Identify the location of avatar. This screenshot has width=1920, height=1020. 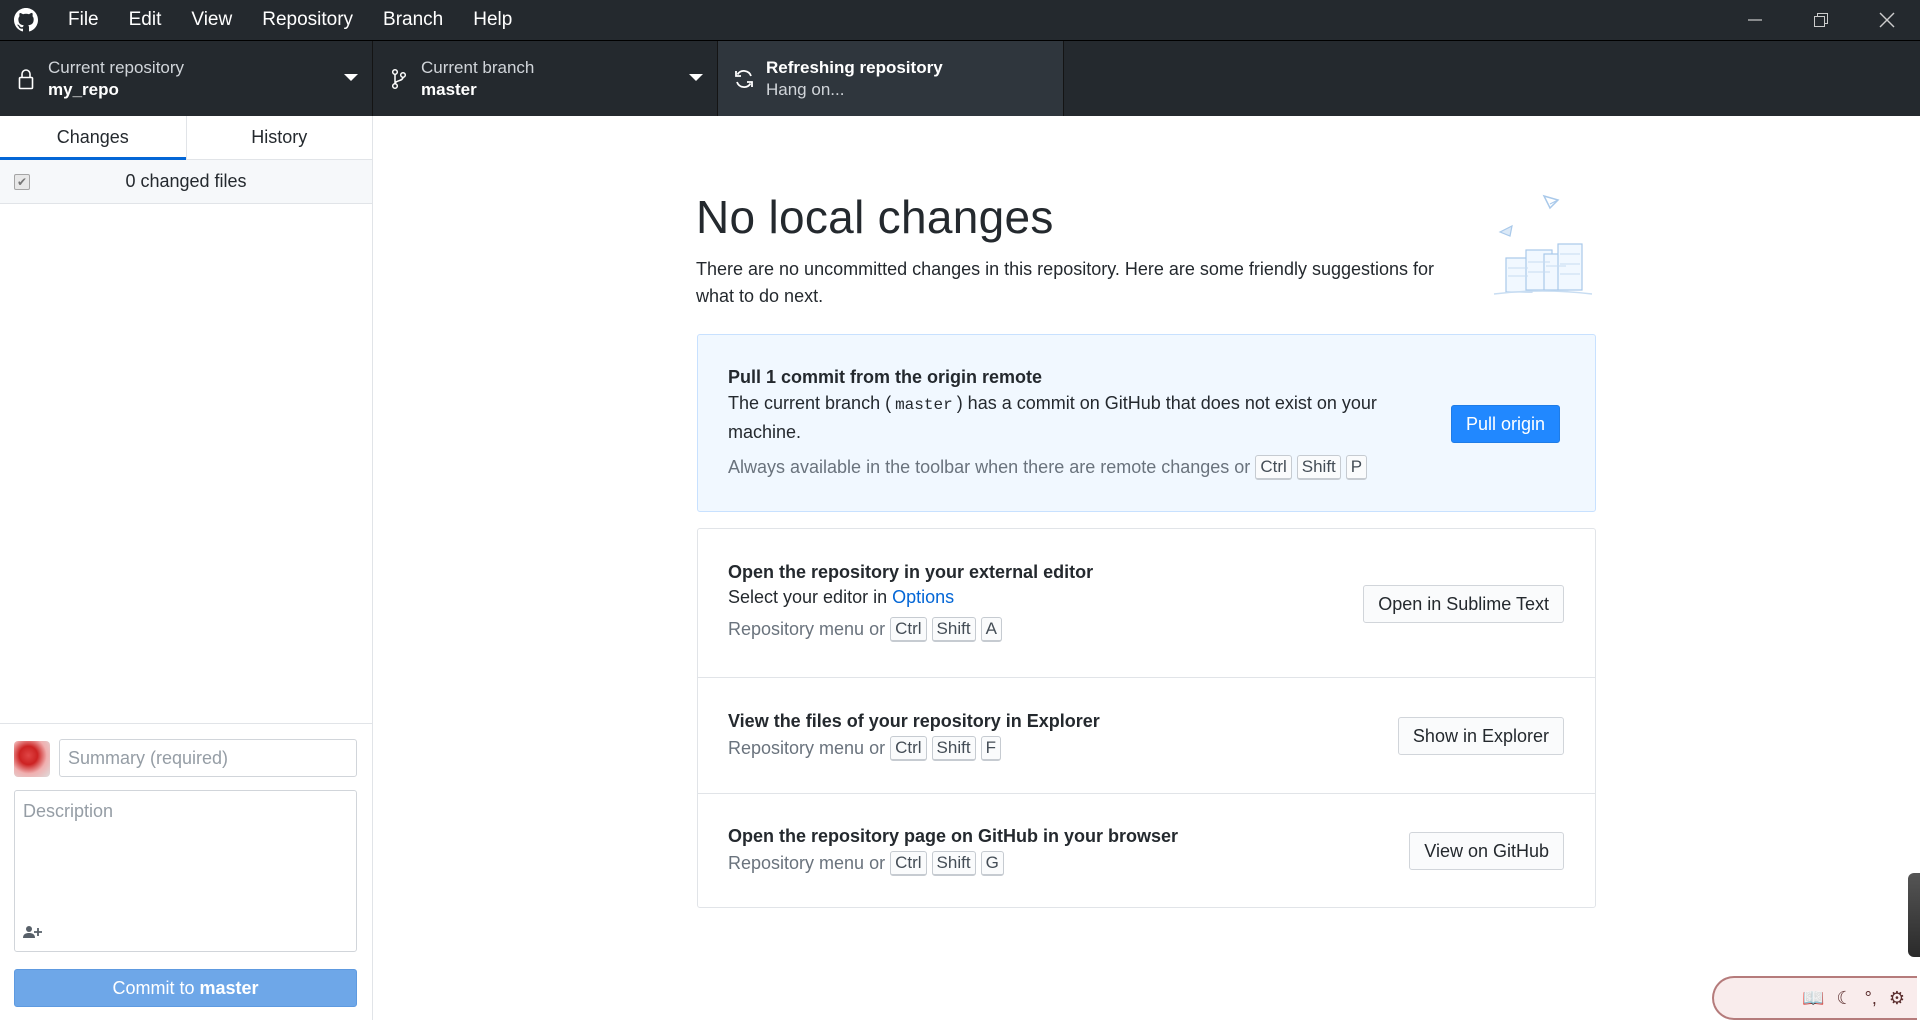
(32, 759).